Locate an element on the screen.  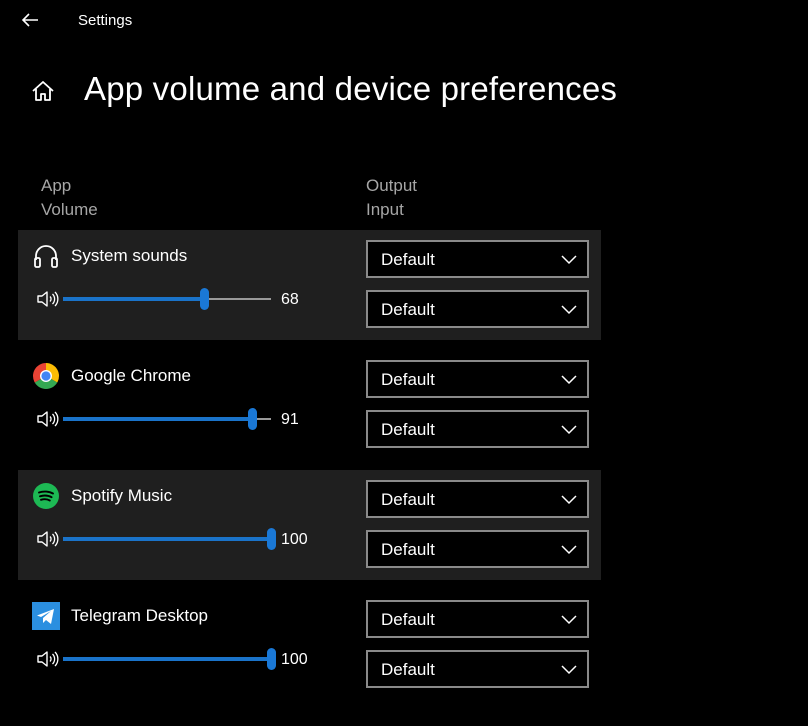
app-row-system-sounds: System sounds 68 Default Default is located at coordinates (309, 285).